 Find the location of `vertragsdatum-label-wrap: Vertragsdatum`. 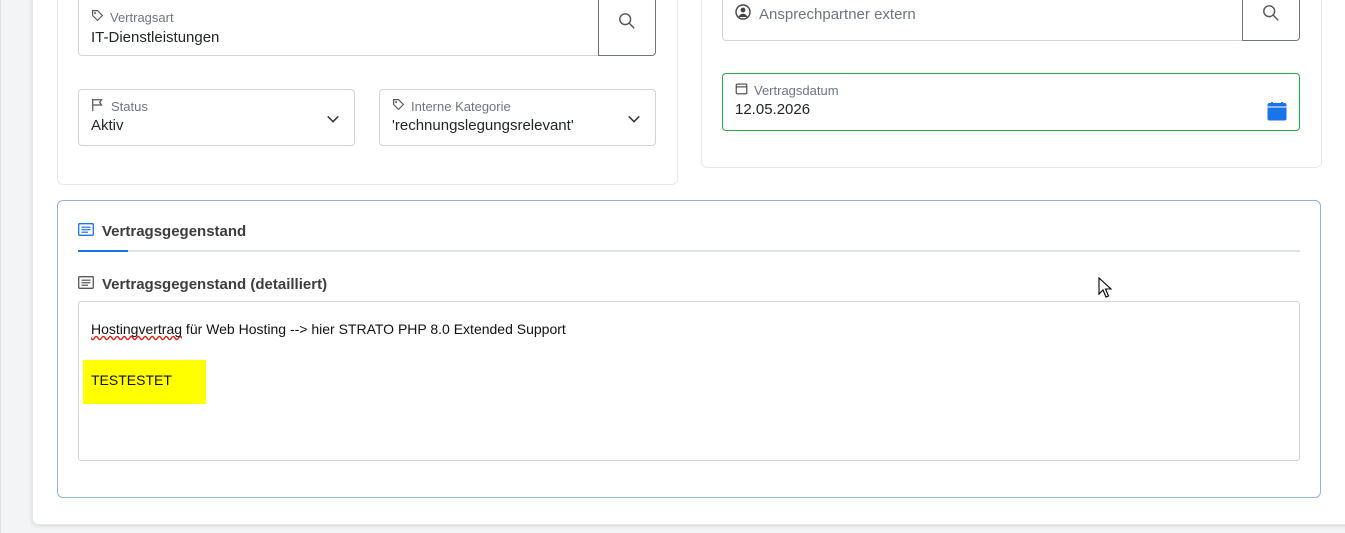

vertragsdatum-label-wrap: Vertragsdatum is located at coordinates (787, 90).